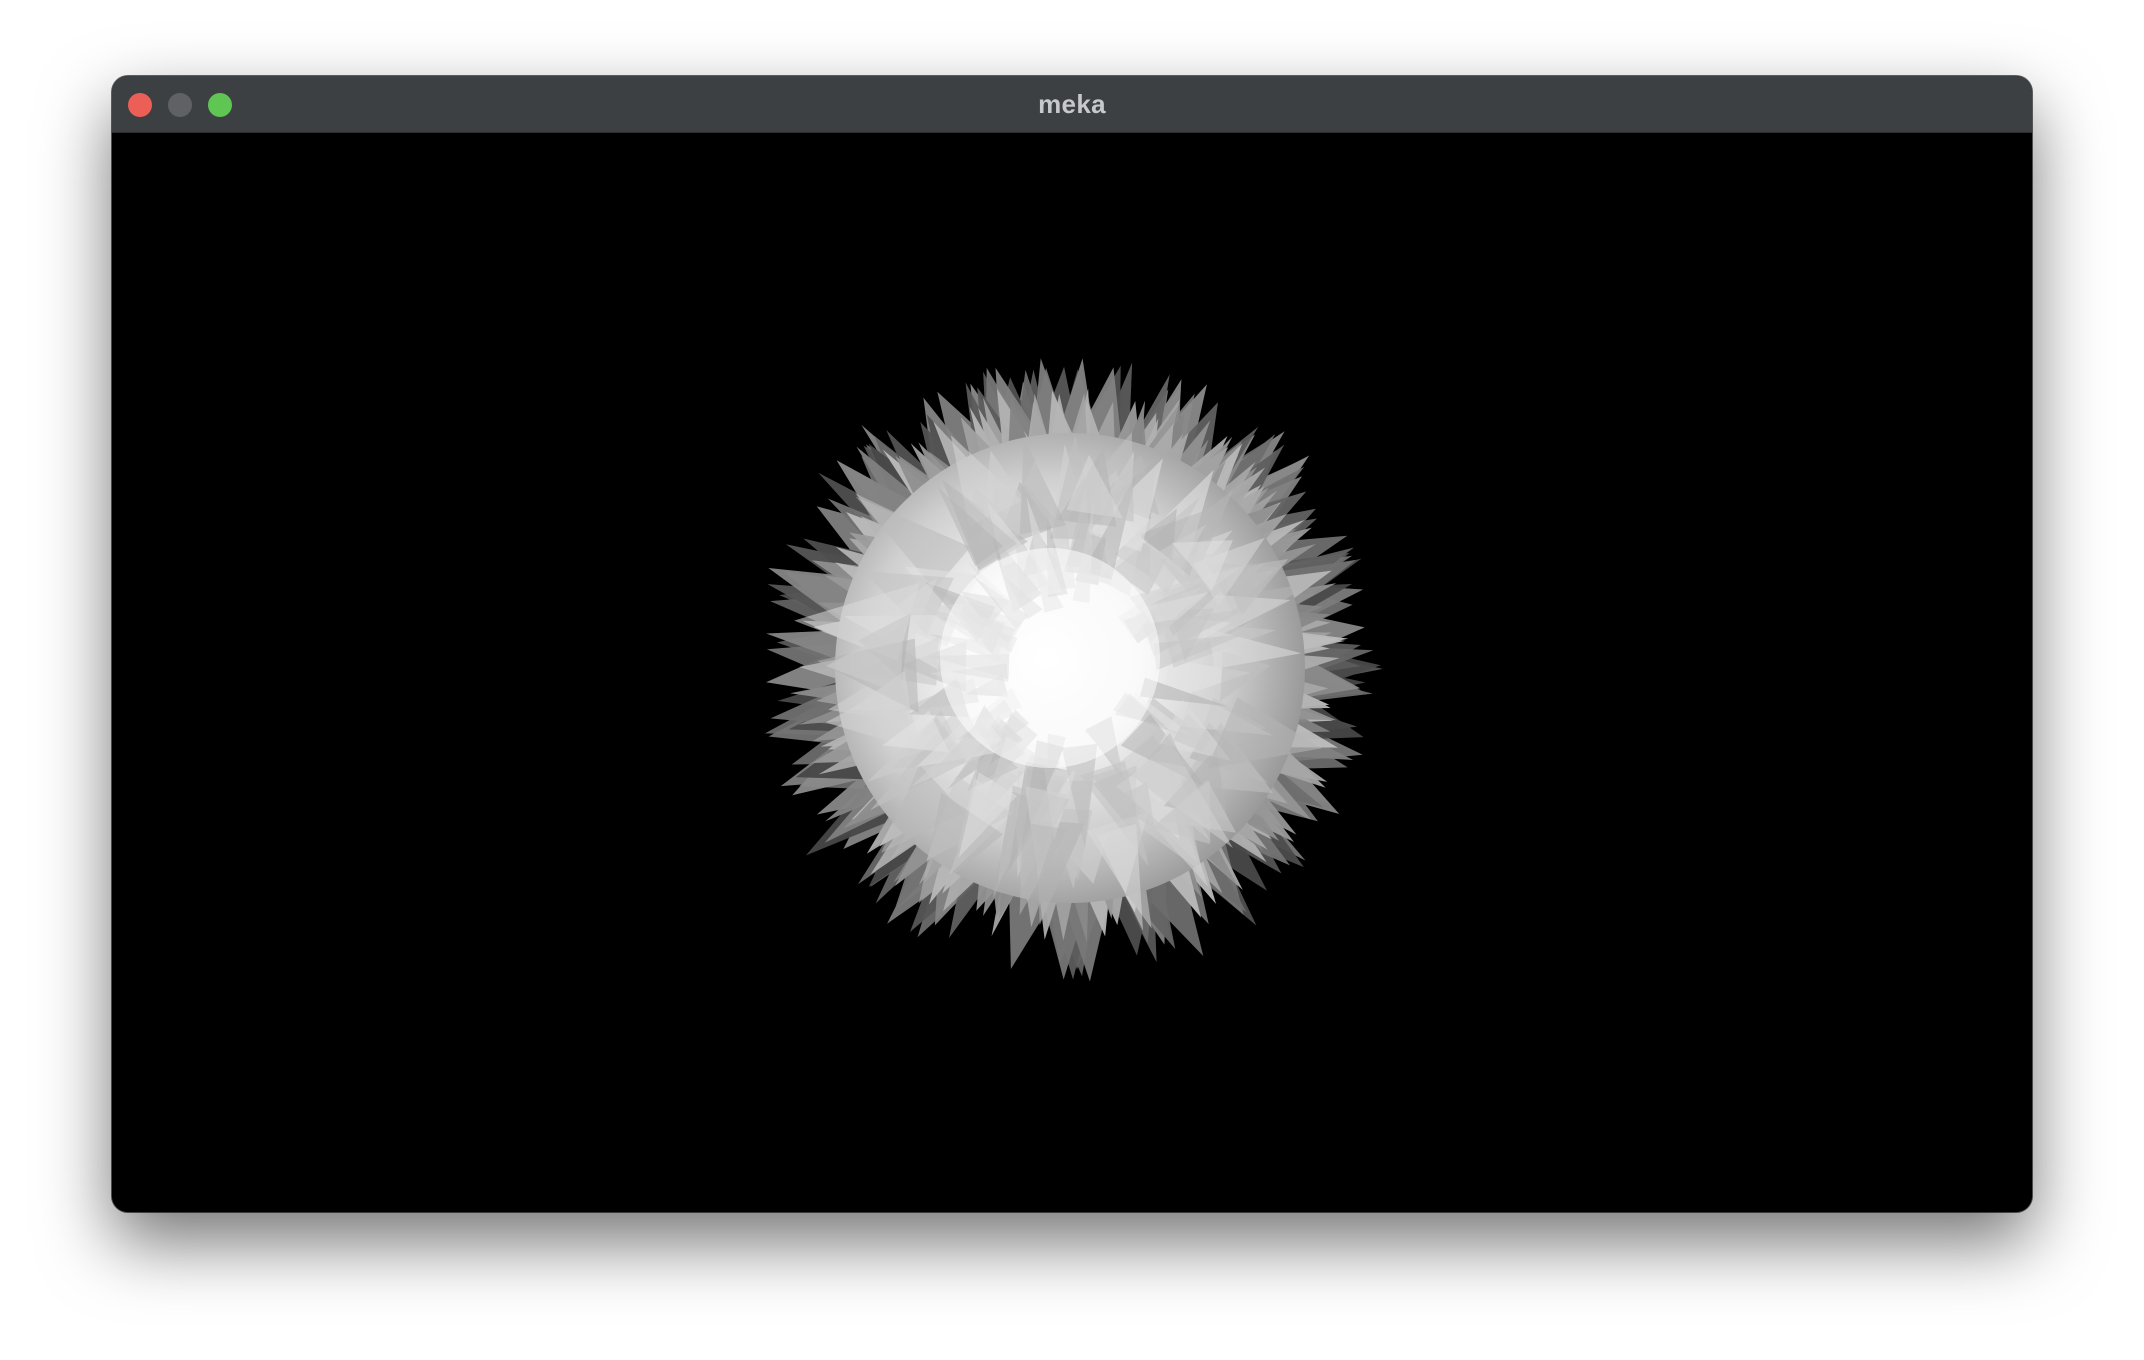 The width and height of the screenshot is (2144, 1360). I want to click on title-bar: meka, so click(1072, 104).